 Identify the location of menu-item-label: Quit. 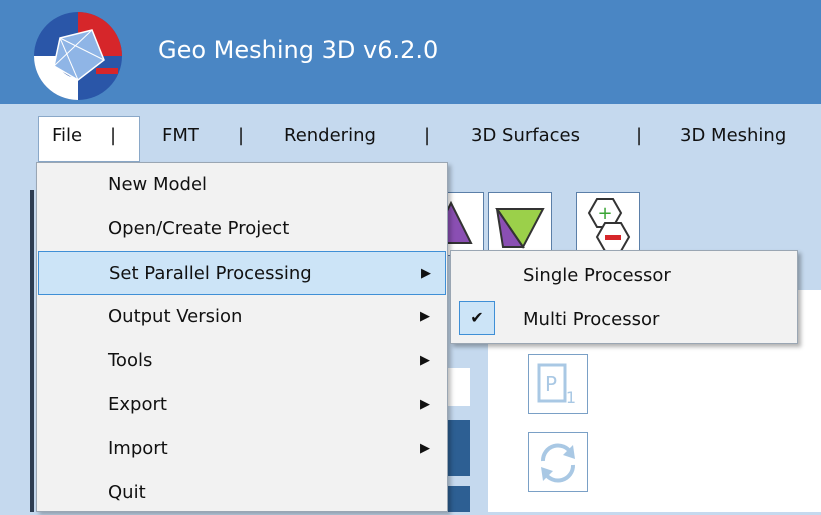
(127, 492).